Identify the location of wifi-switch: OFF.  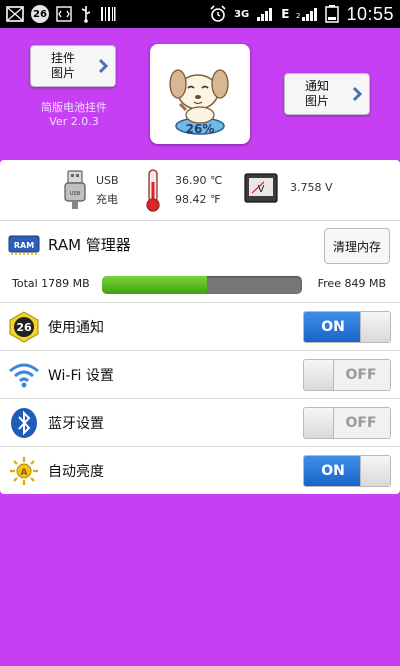
(347, 375).